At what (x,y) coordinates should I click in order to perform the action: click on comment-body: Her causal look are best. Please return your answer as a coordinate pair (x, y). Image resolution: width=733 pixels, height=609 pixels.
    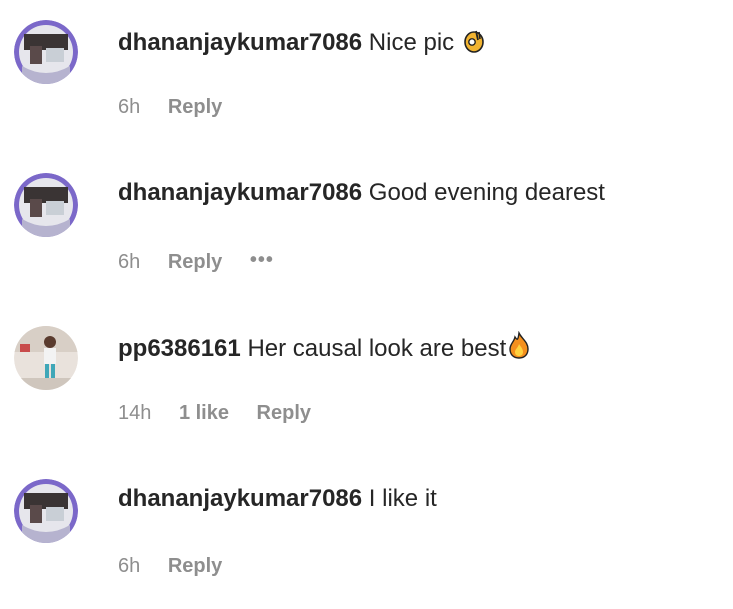
    Looking at the image, I should click on (377, 348).